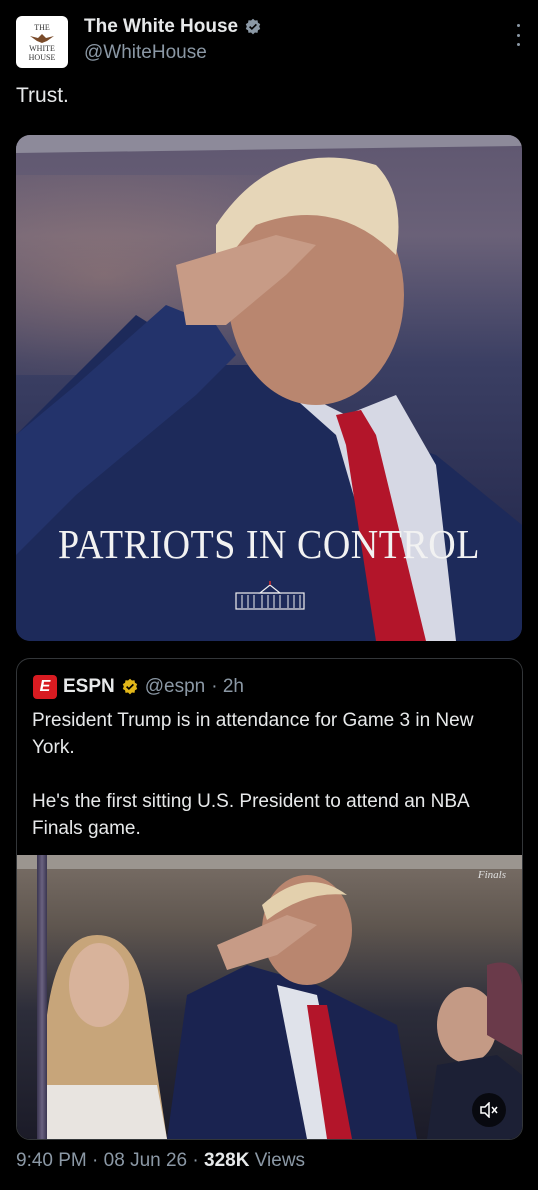  I want to click on post-footer: 9:40 PM · 08 Jun 26 · 328K Views, so click(160, 1161).